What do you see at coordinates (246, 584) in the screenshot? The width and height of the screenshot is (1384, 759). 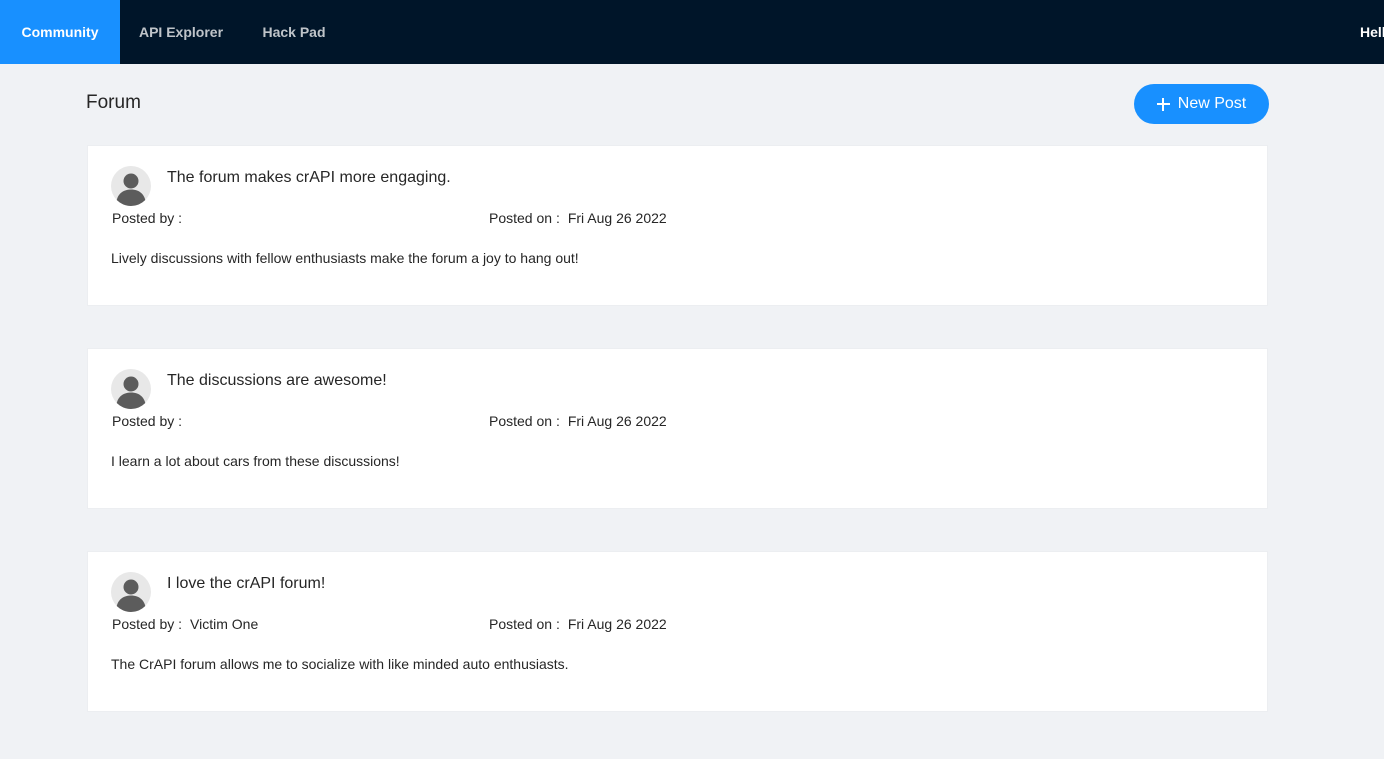 I see `post-title: I love the crAPI forum!` at bounding box center [246, 584].